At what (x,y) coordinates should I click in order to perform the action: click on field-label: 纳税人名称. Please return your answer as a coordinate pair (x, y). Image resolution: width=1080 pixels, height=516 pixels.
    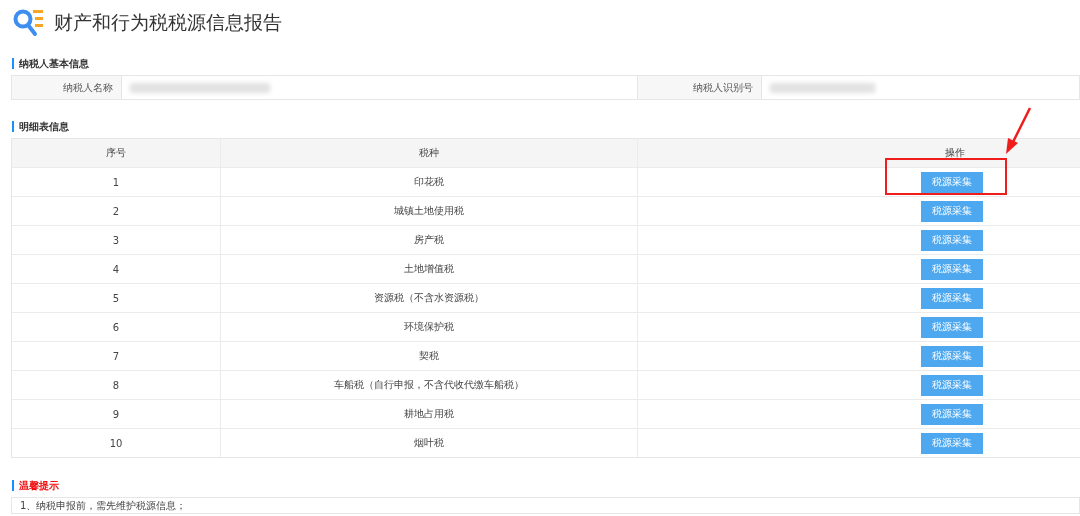
    Looking at the image, I should click on (67, 87).